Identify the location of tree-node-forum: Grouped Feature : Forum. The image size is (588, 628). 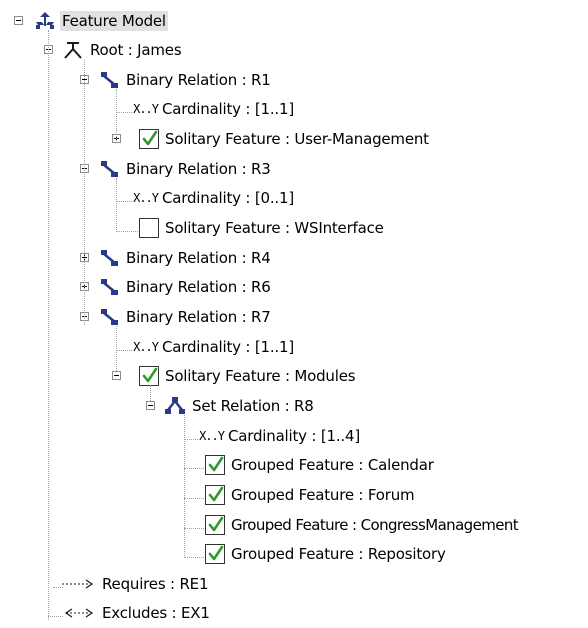
(310, 495).